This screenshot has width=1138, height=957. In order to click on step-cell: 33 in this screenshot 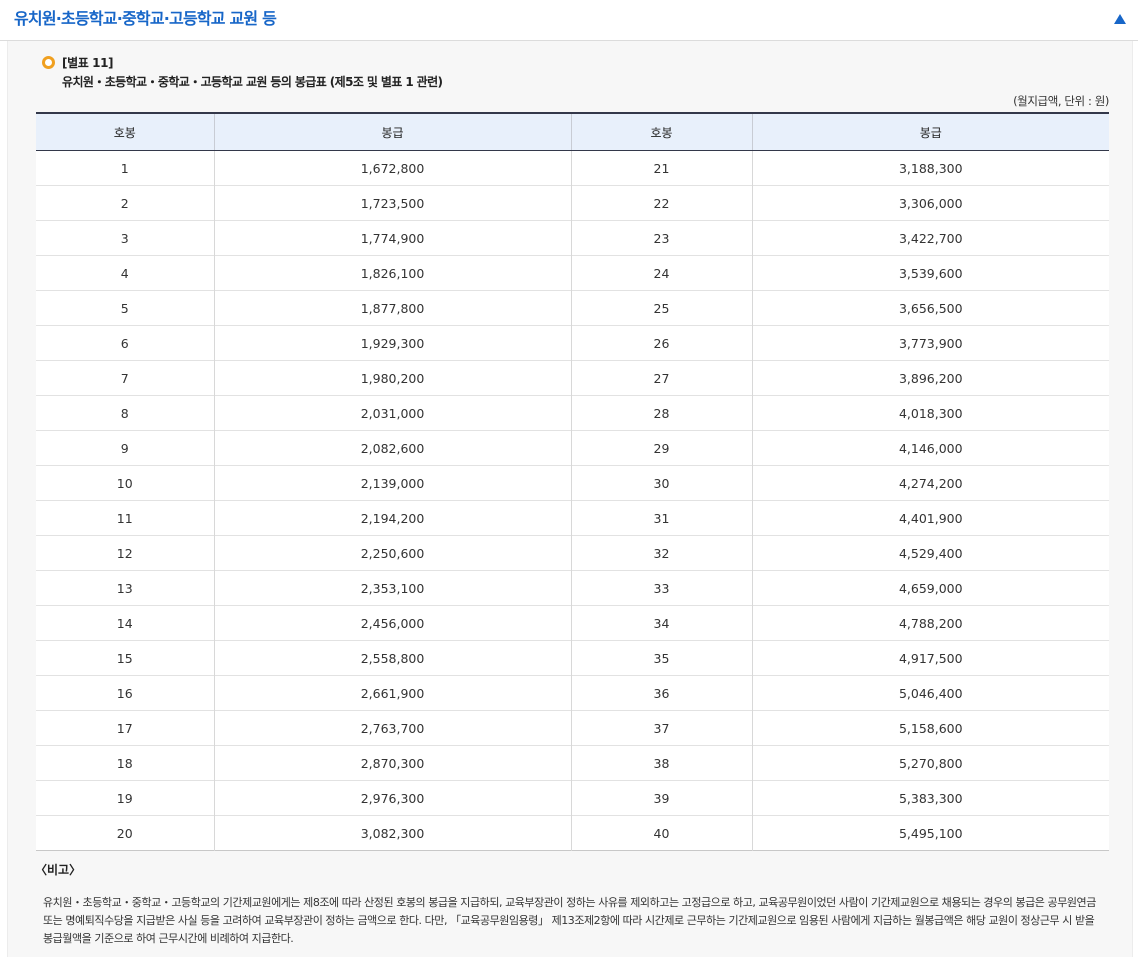, I will do `click(661, 588)`.